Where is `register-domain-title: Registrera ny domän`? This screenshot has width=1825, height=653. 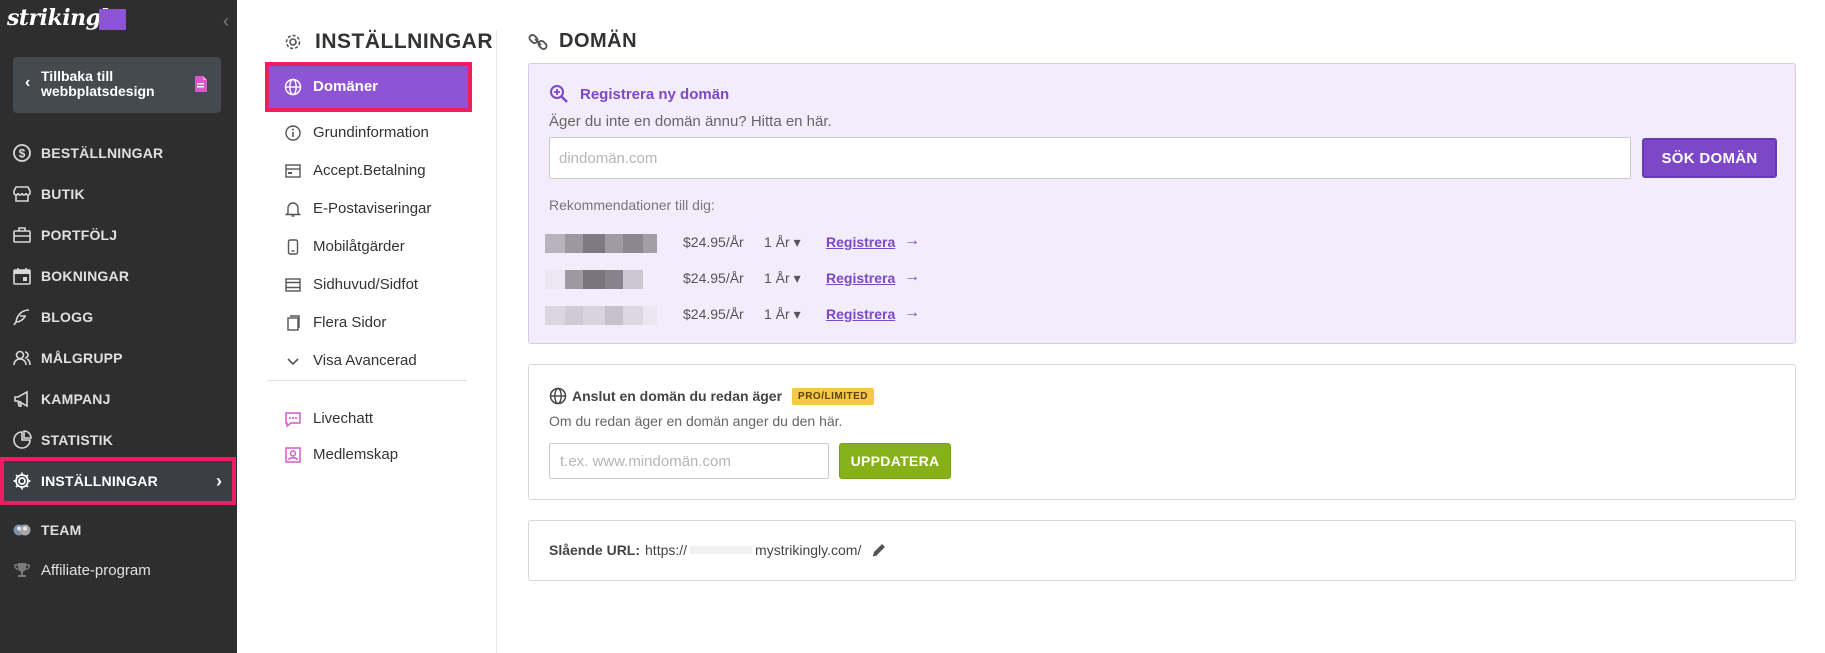
register-domain-title: Registrera ny domän is located at coordinates (655, 94).